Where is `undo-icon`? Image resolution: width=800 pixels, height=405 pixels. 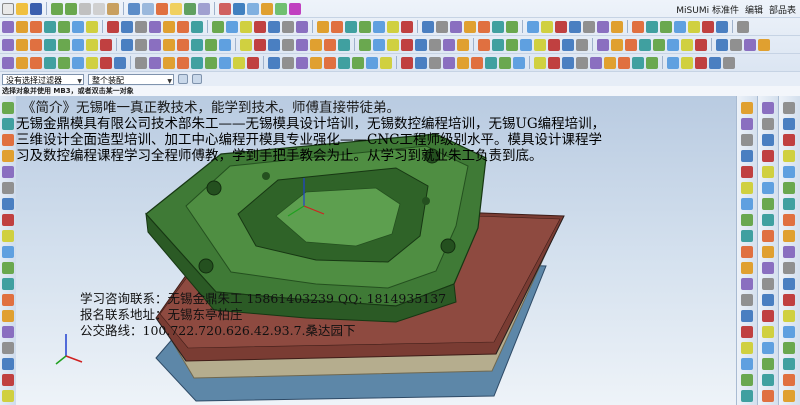 undo-icon is located at coordinates (57, 8).